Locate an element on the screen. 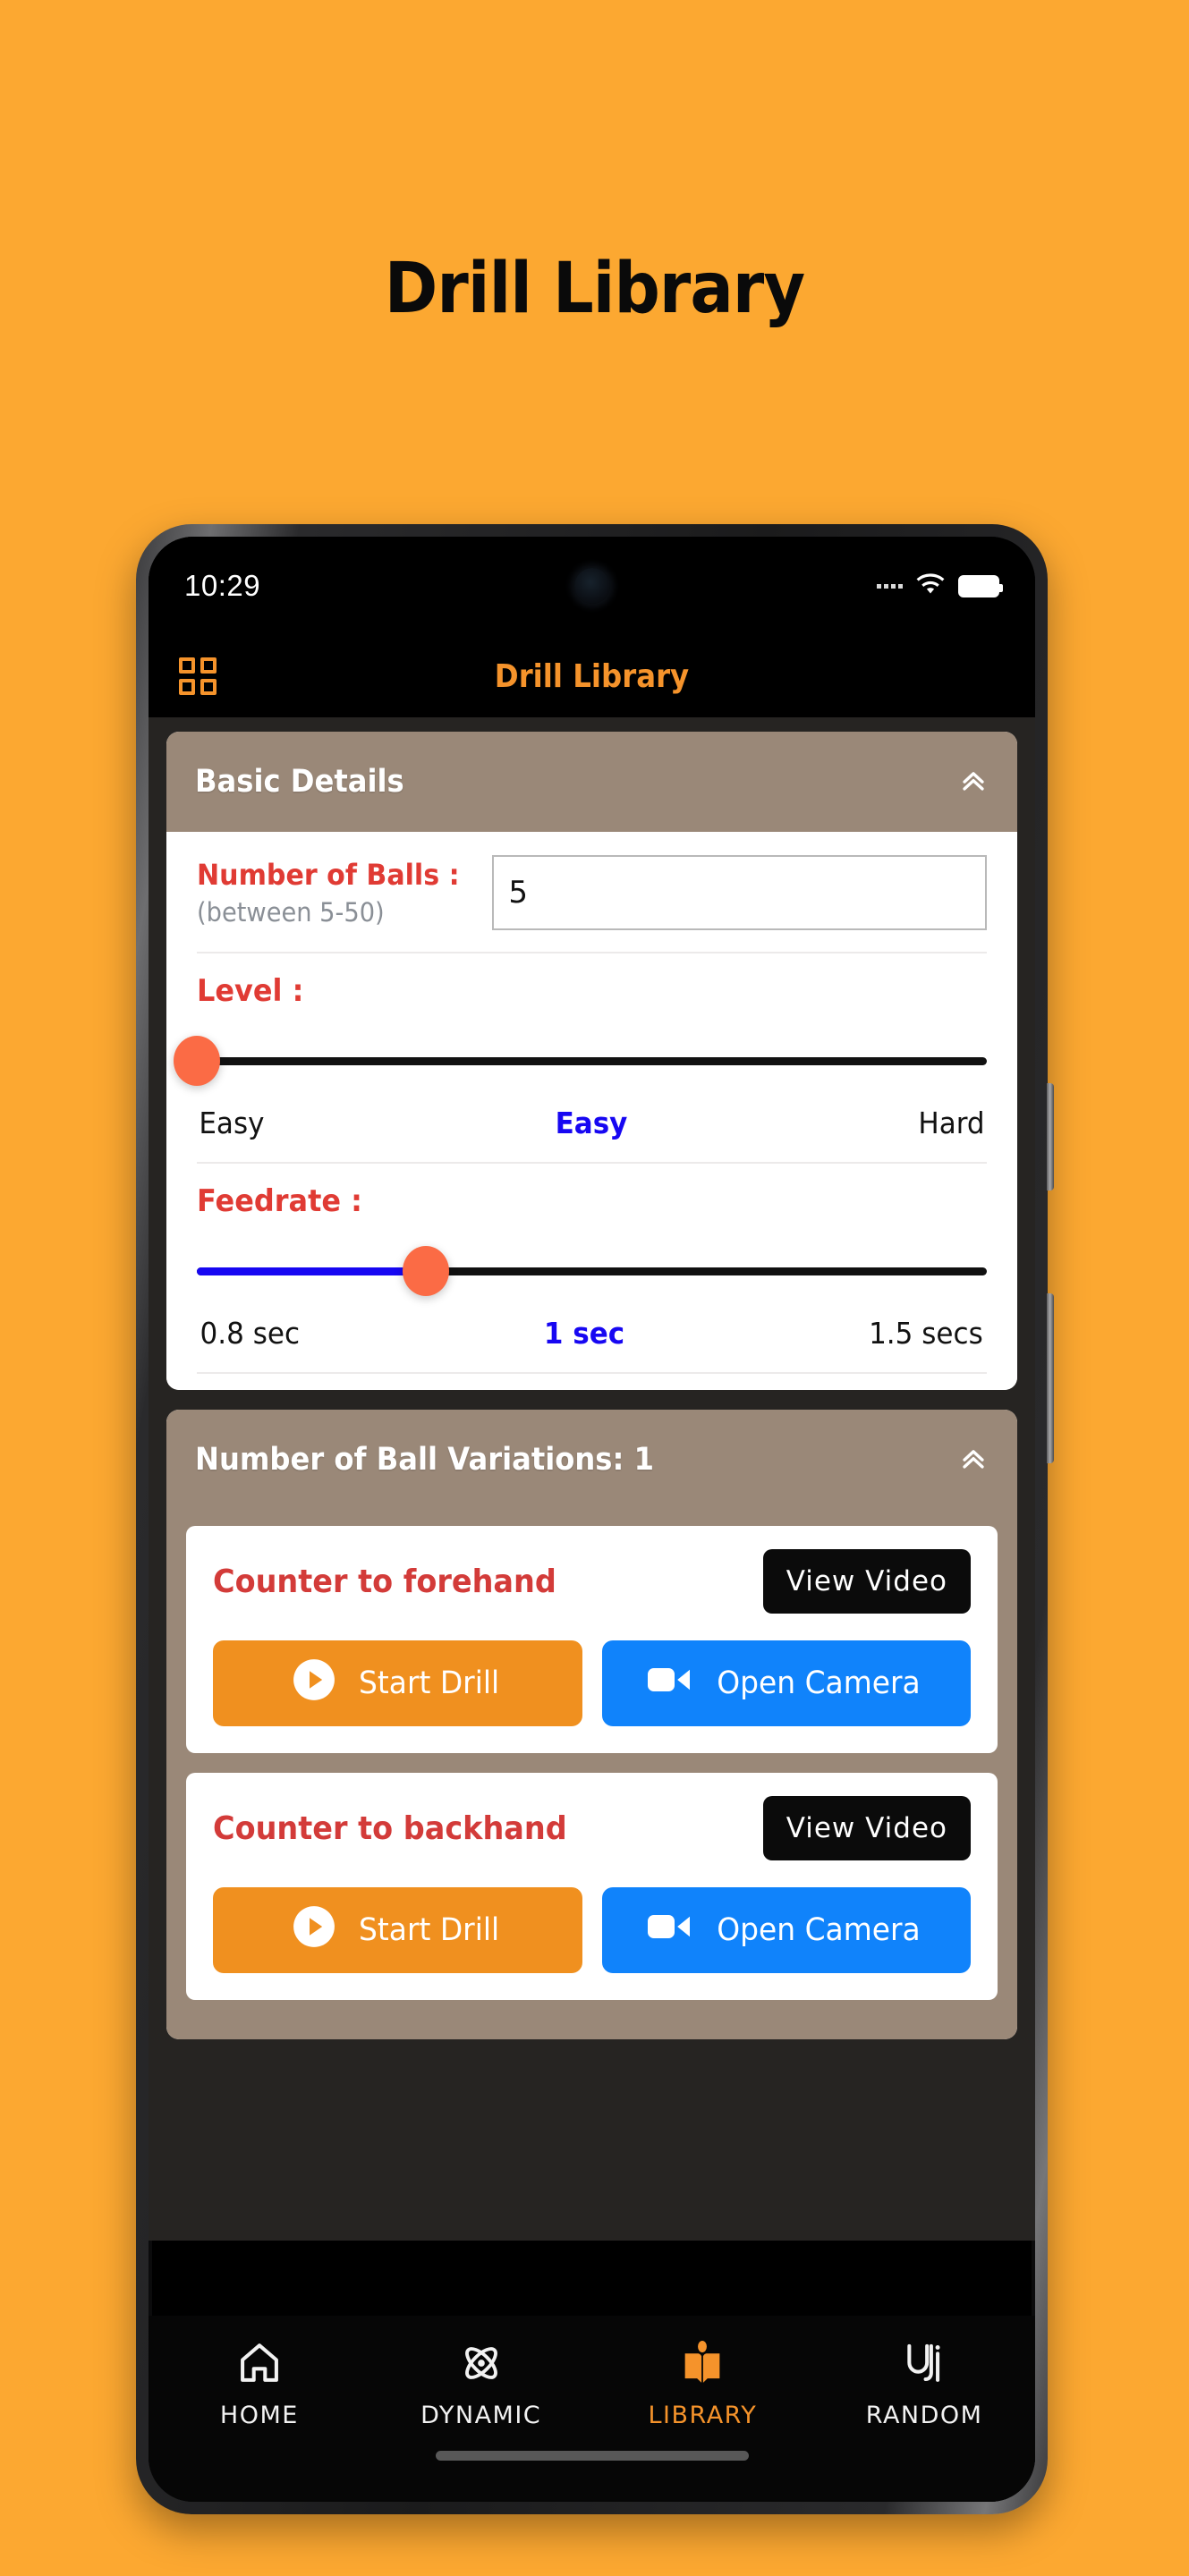 This screenshot has height=2576, width=1189. atom-icon is located at coordinates (481, 2363).